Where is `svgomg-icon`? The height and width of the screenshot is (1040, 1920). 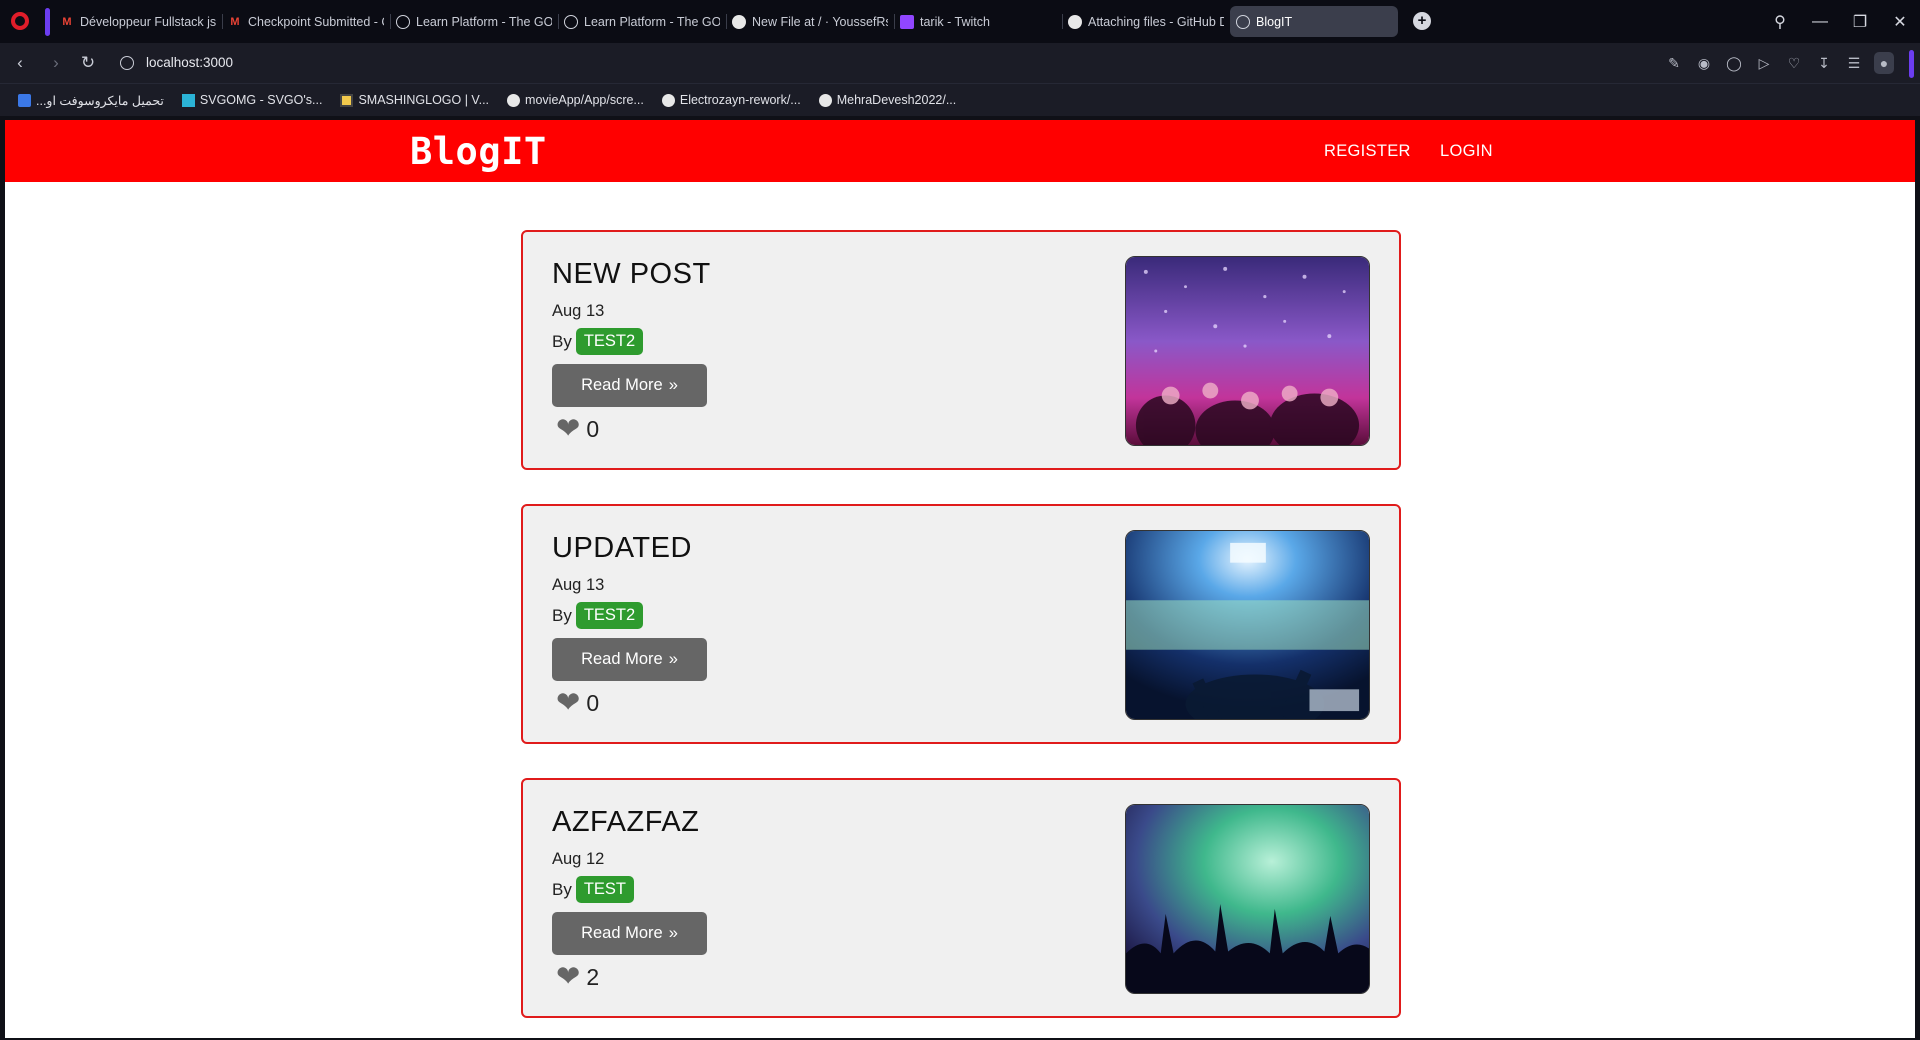 svgomg-icon is located at coordinates (188, 100).